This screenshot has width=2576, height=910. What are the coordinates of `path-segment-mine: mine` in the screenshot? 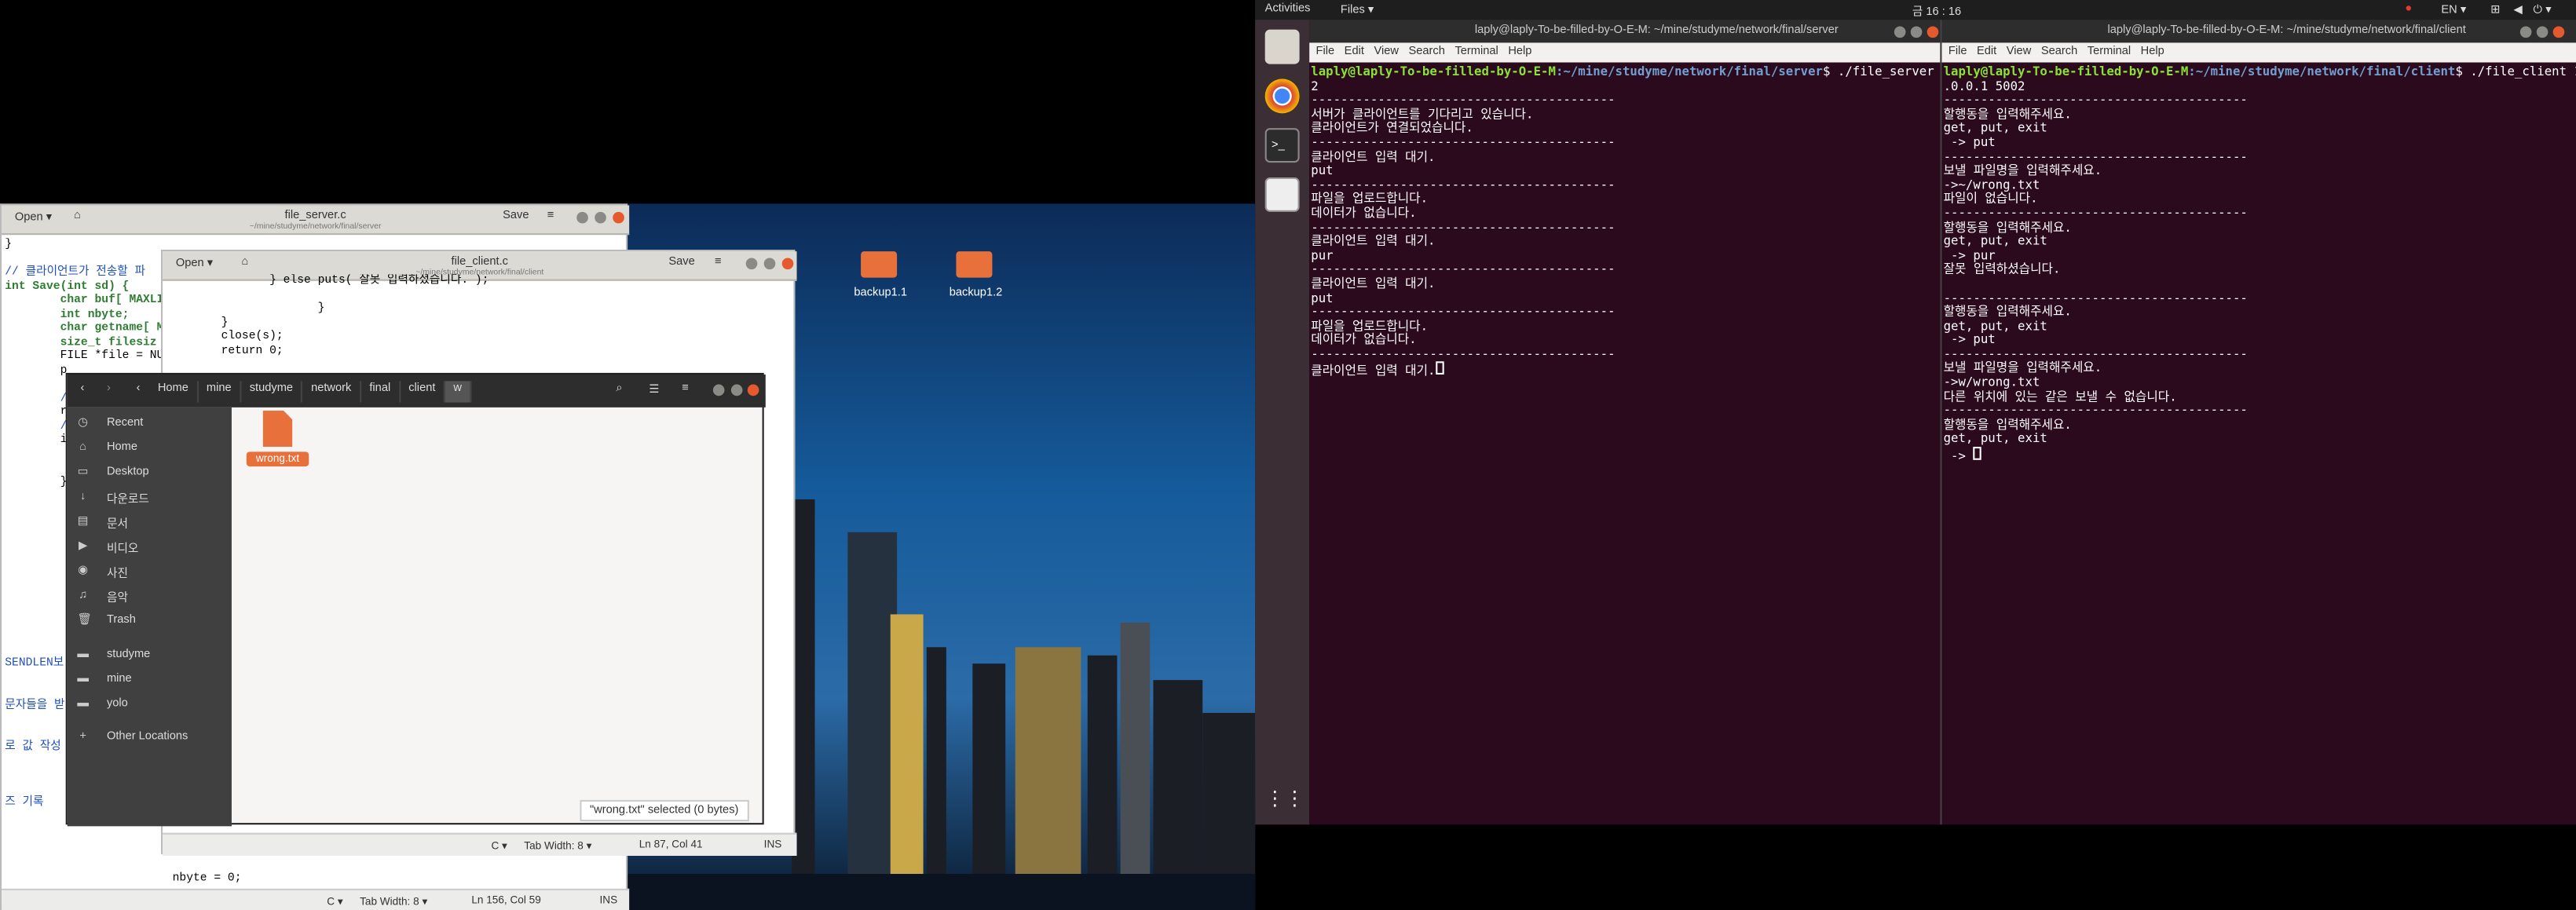 It's located at (220, 392).